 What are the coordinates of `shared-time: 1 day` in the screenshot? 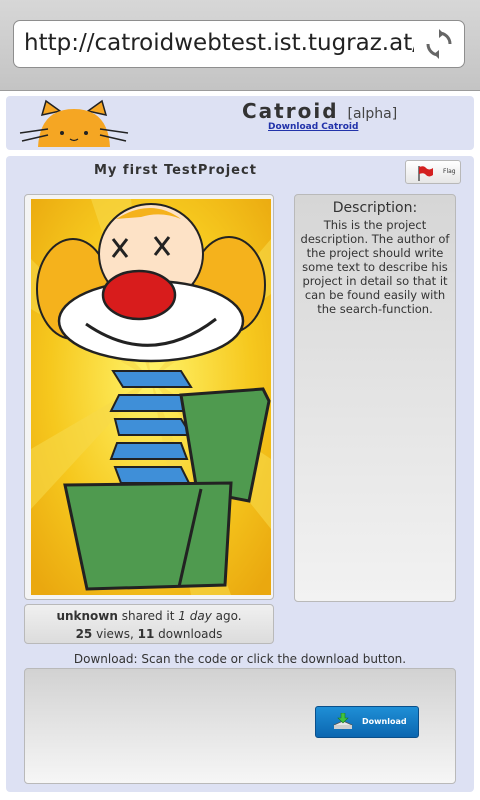 It's located at (195, 616).